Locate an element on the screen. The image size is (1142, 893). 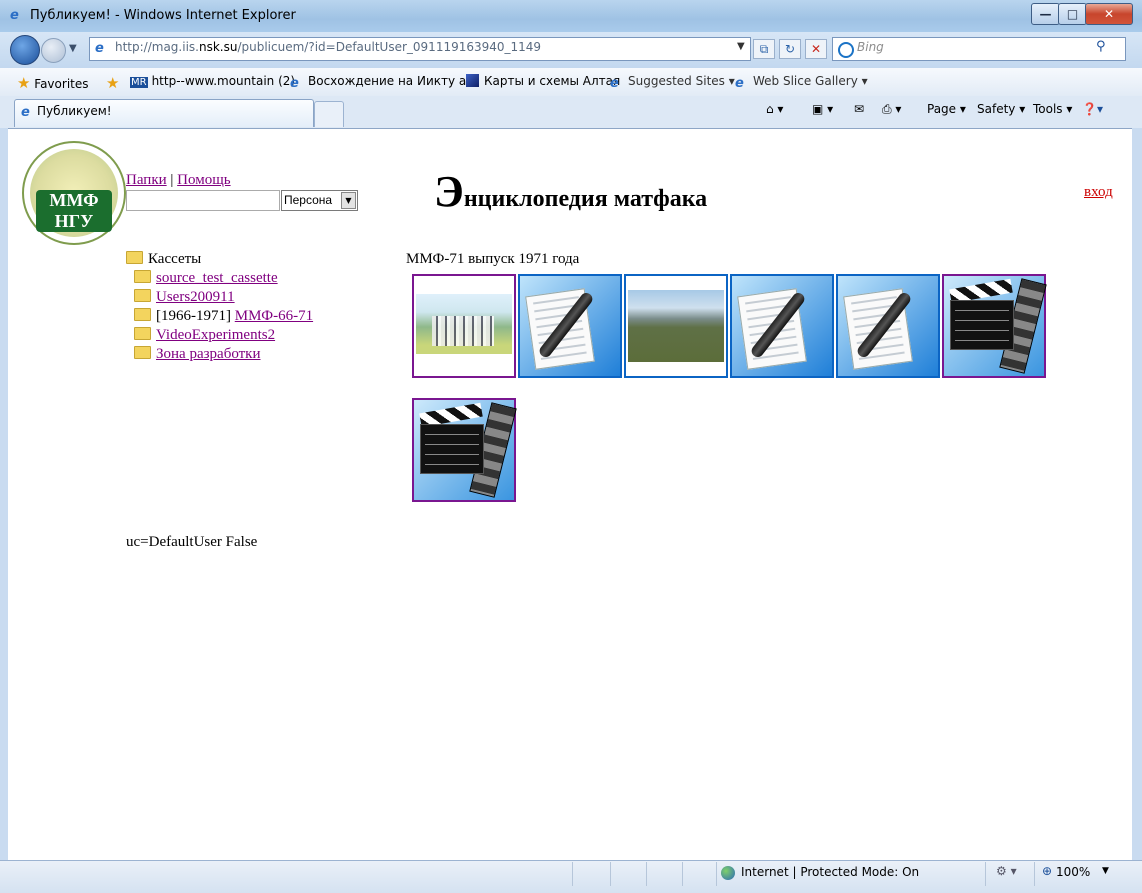
people-shape is located at coordinates (463, 331).